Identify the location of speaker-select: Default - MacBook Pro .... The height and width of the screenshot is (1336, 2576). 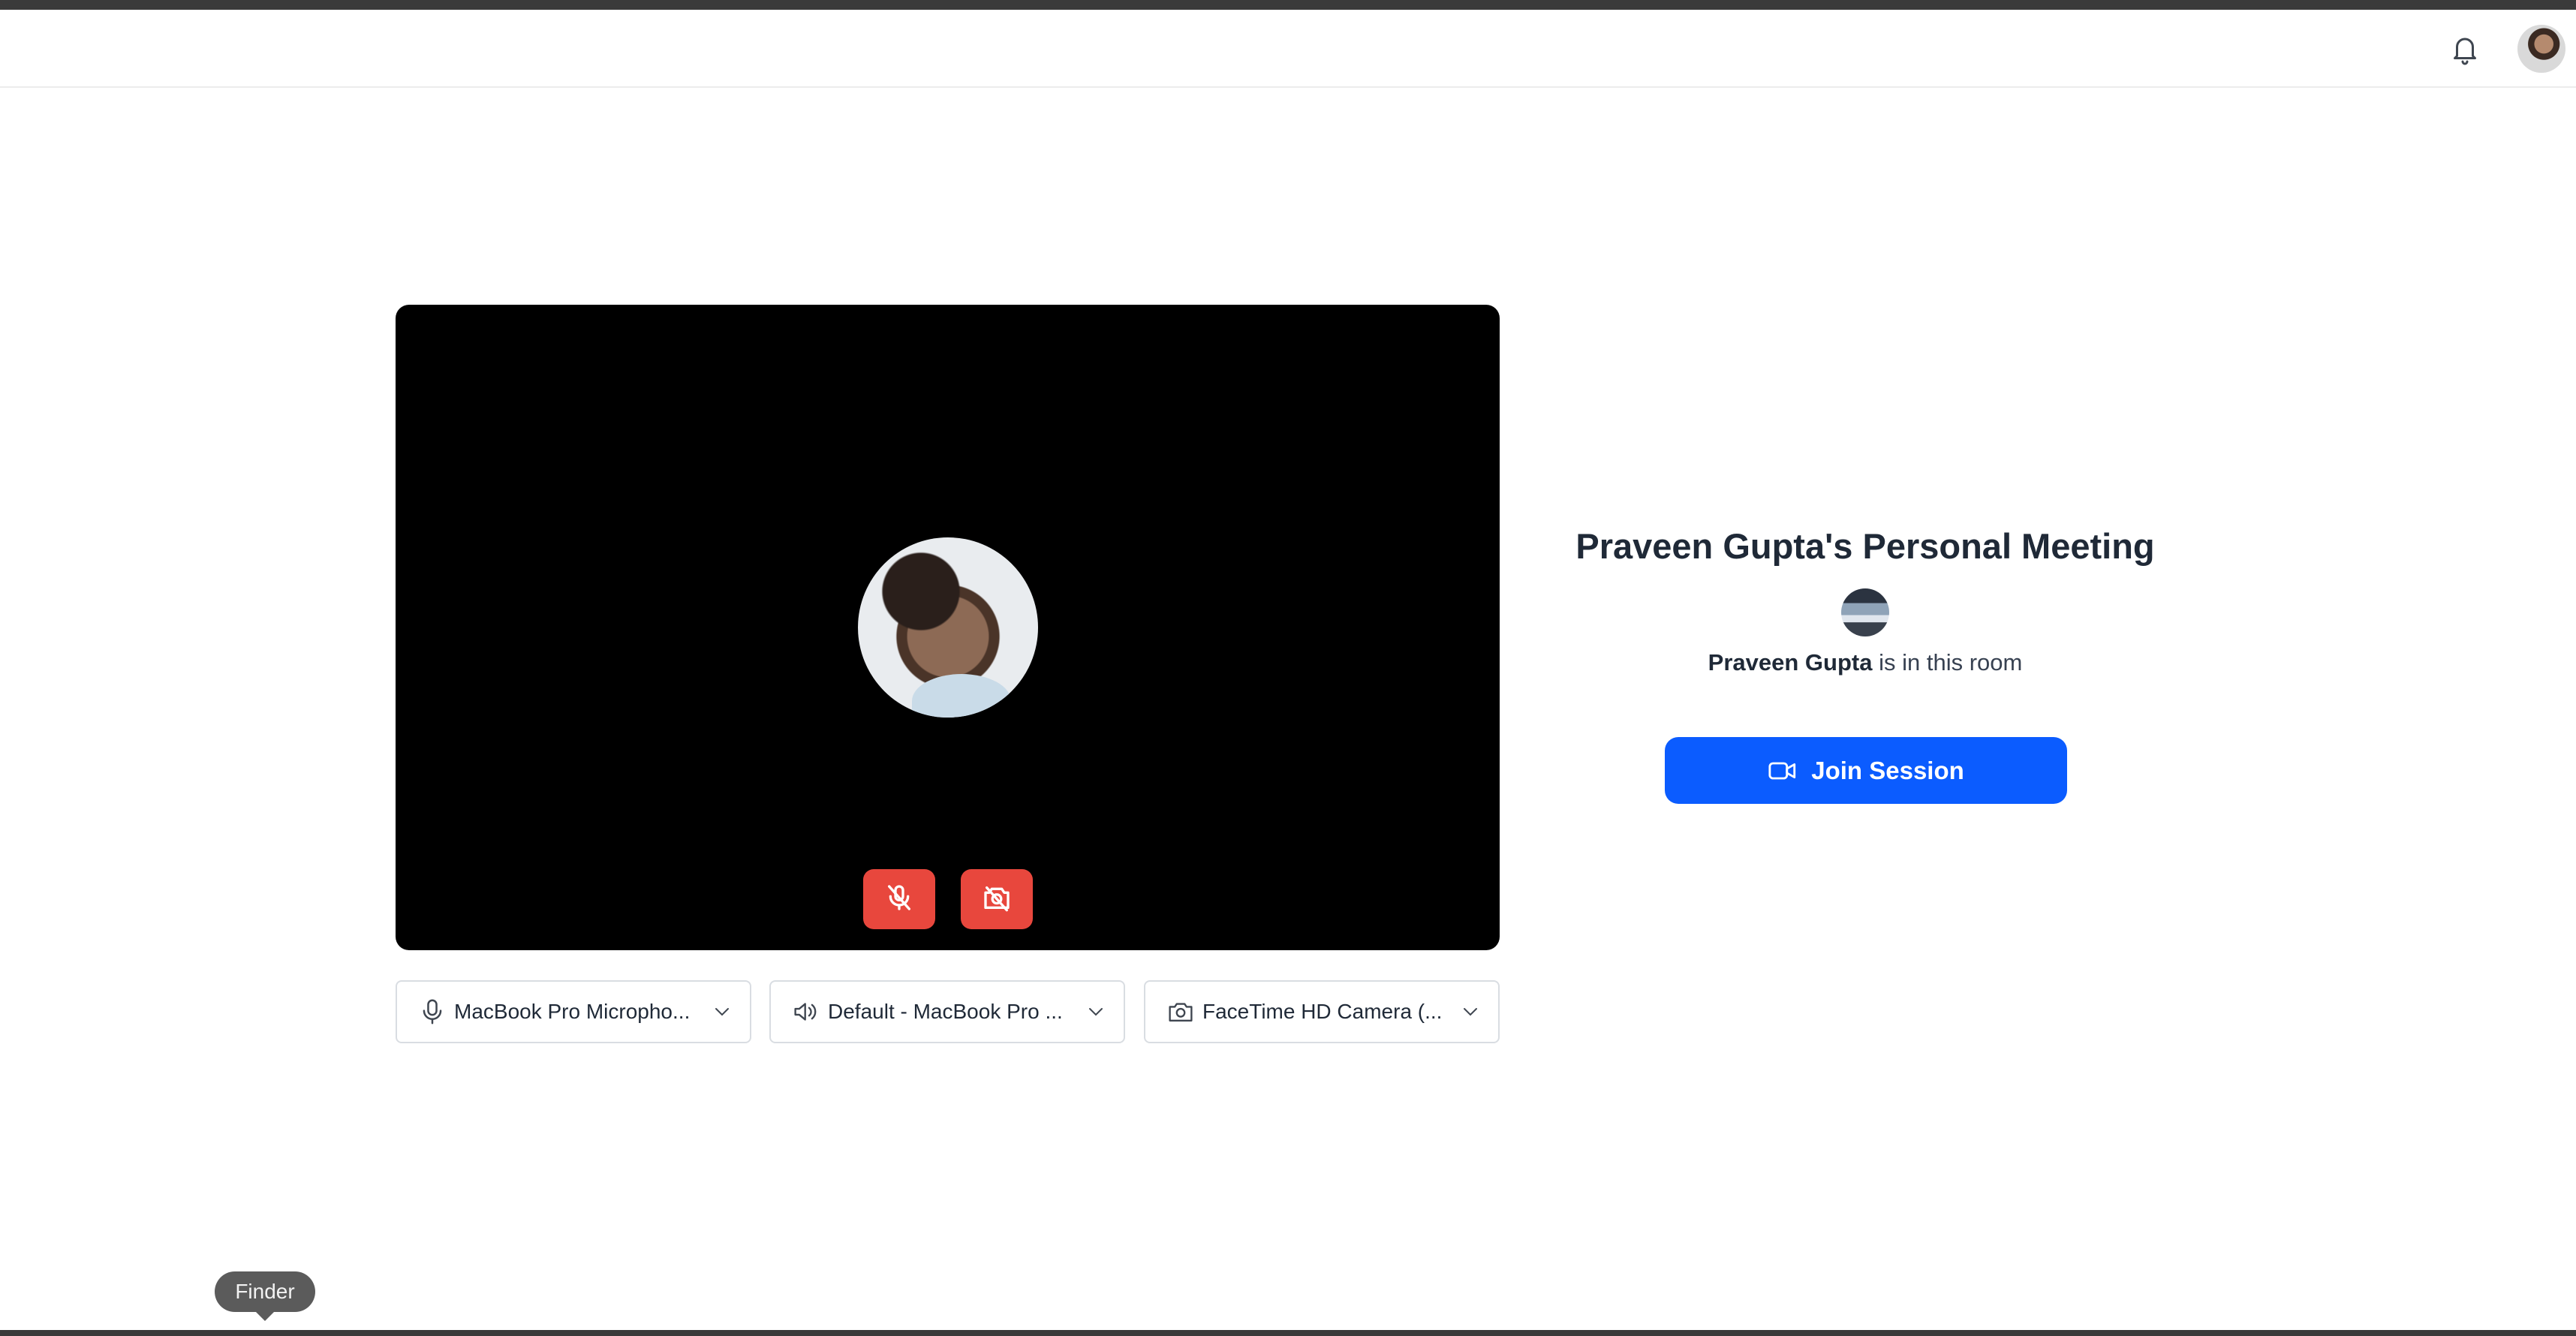
(947, 1011).